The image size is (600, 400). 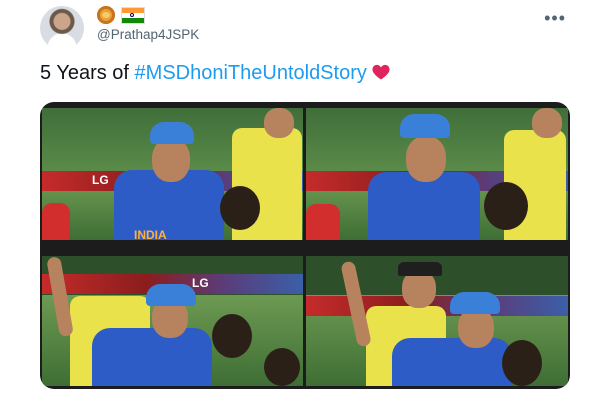 What do you see at coordinates (172, 321) in the screenshot?
I see `media-photo-3: LG` at bounding box center [172, 321].